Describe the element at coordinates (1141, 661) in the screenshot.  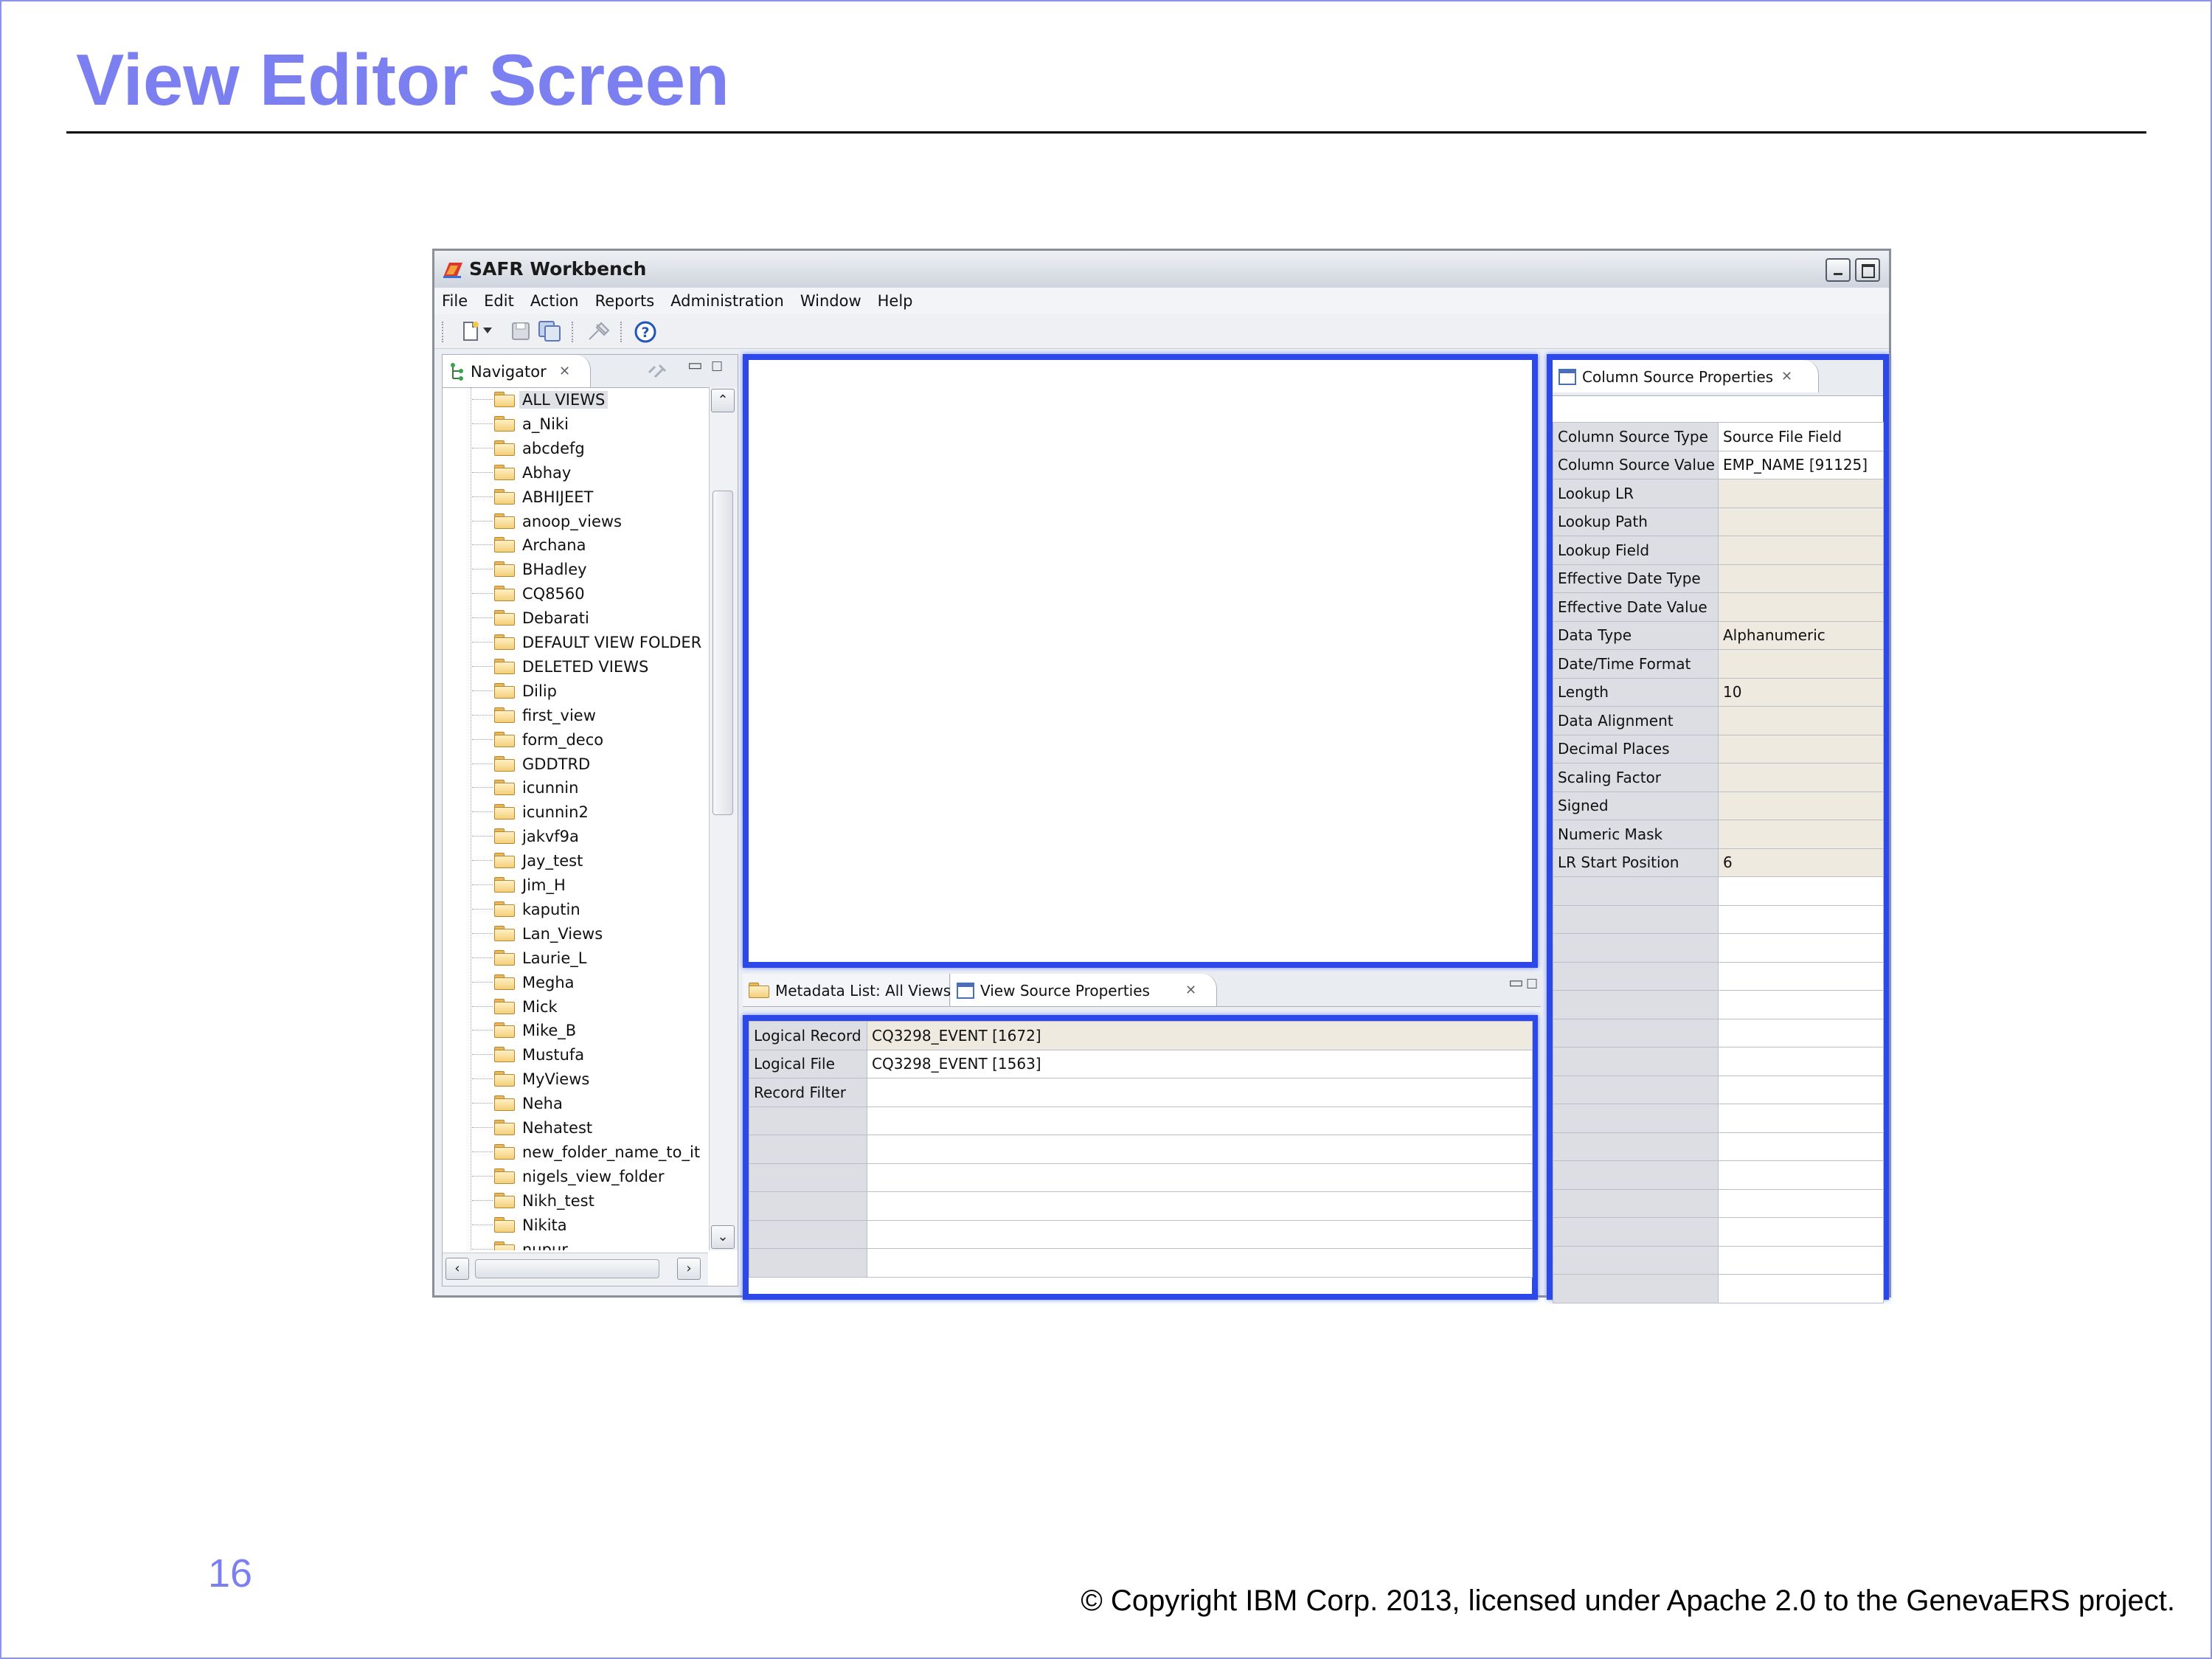
I see `view-editor-area` at that location.